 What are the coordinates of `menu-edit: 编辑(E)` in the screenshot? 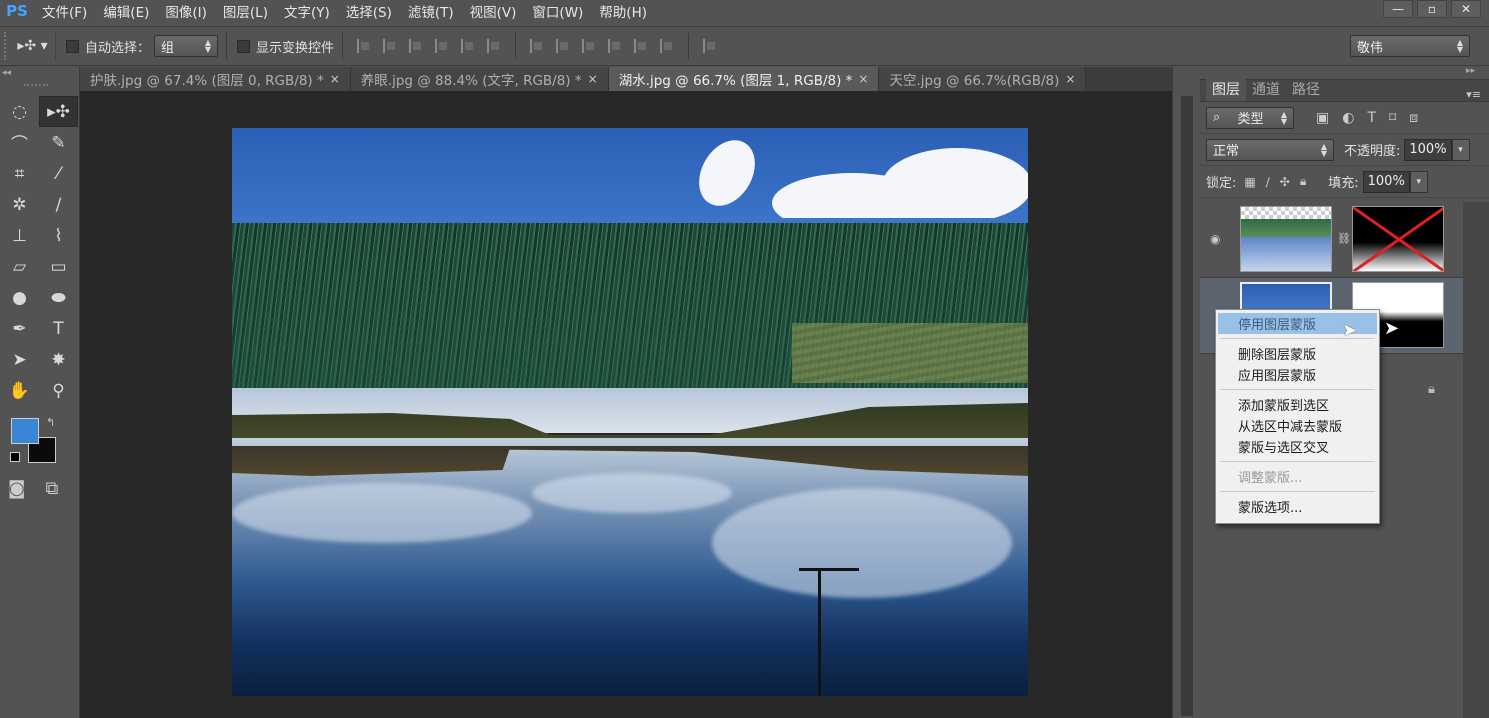 It's located at (126, 11).